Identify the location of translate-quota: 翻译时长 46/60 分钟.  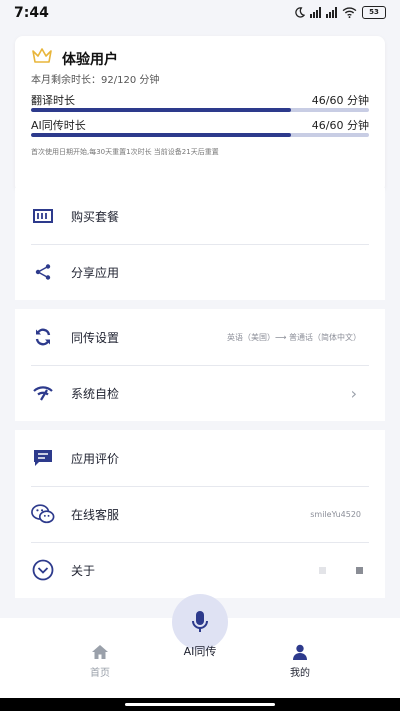
(200, 104).